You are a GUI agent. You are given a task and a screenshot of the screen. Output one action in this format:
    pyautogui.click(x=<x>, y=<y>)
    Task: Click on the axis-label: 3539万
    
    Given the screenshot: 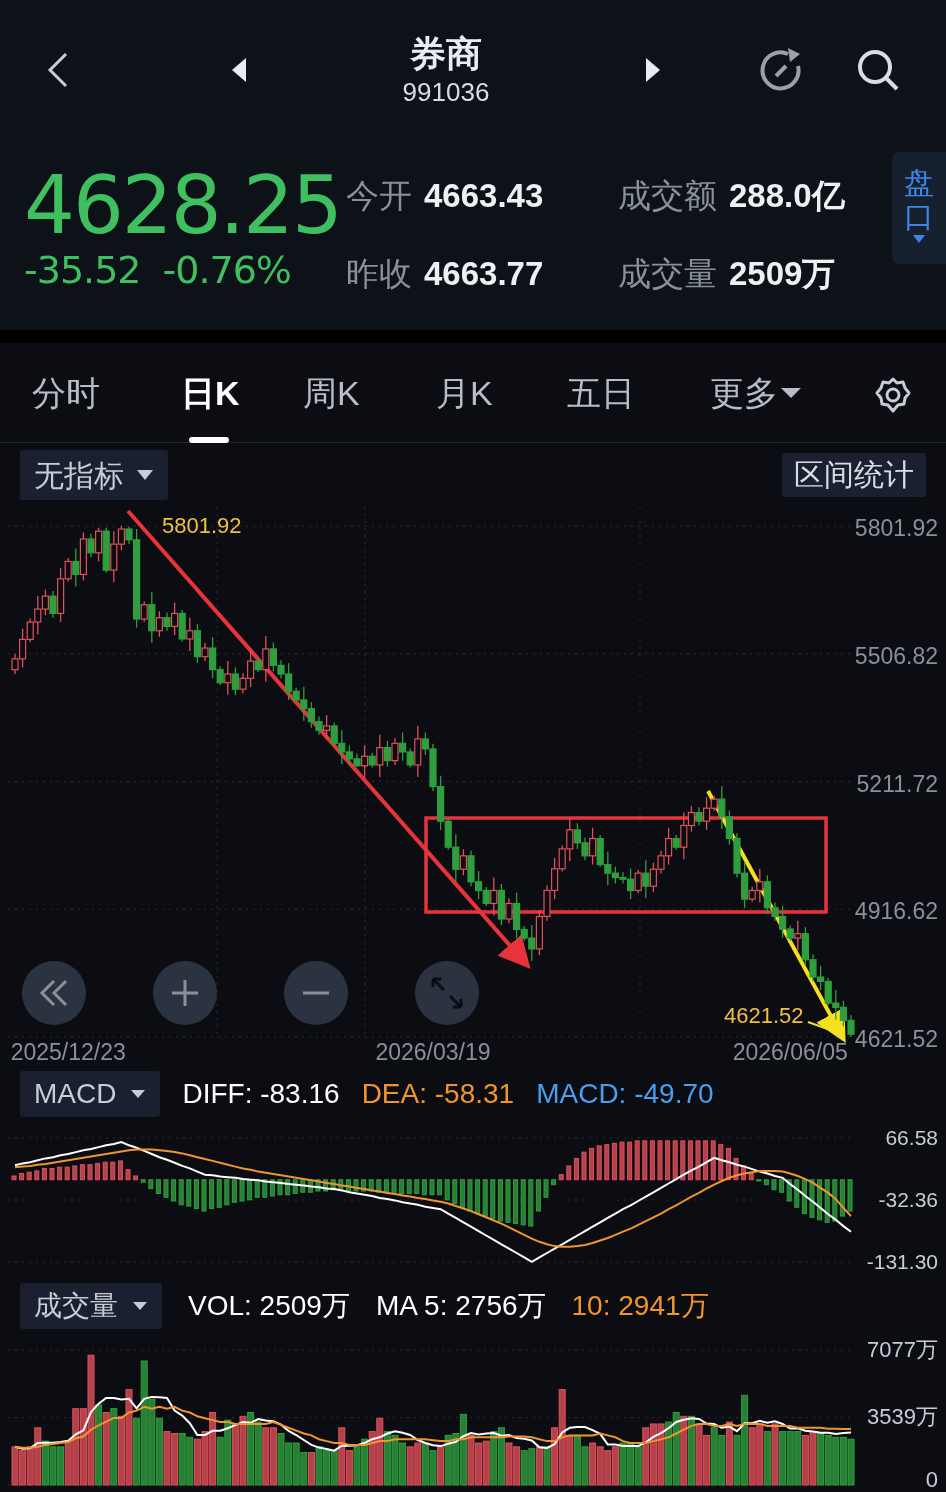 What is the action you would take?
    pyautogui.click(x=902, y=1417)
    